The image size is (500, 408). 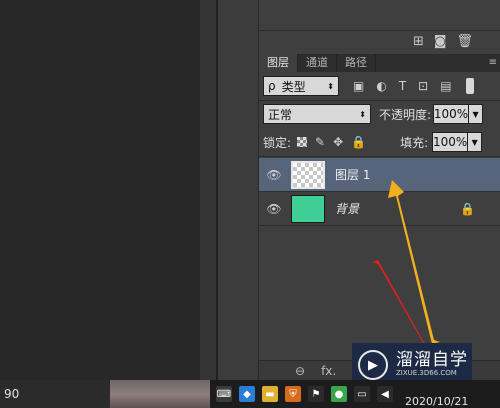 What do you see at coordinates (379, 175) in the screenshot?
I see `layer-row: 👁 图层 1` at bounding box center [379, 175].